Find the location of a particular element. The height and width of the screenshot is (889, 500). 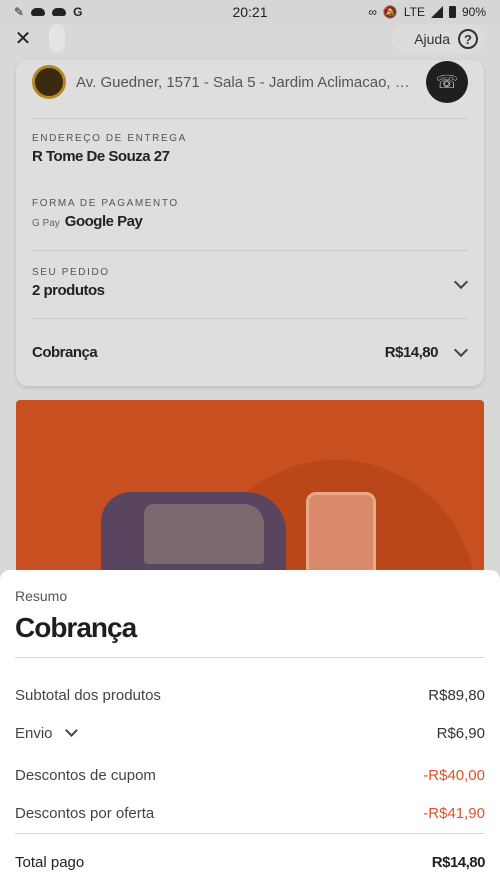

pin-icon: ✎ is located at coordinates (19, 12).